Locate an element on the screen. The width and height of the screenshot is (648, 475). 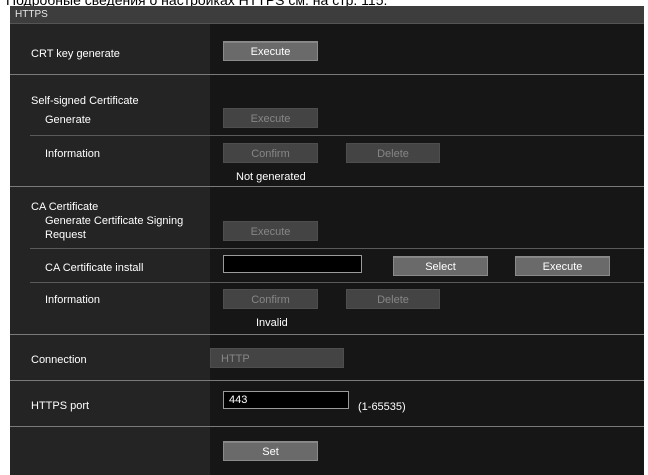
https-port-range-text: (1-65535) is located at coordinates (382, 407).